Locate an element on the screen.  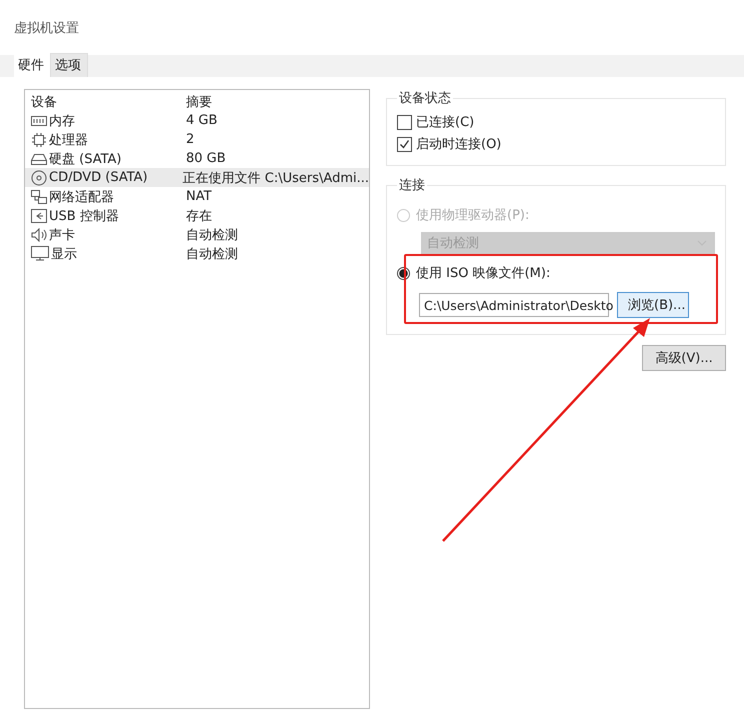
device-name: CD/DVD (SATA) is located at coordinates (98, 177).